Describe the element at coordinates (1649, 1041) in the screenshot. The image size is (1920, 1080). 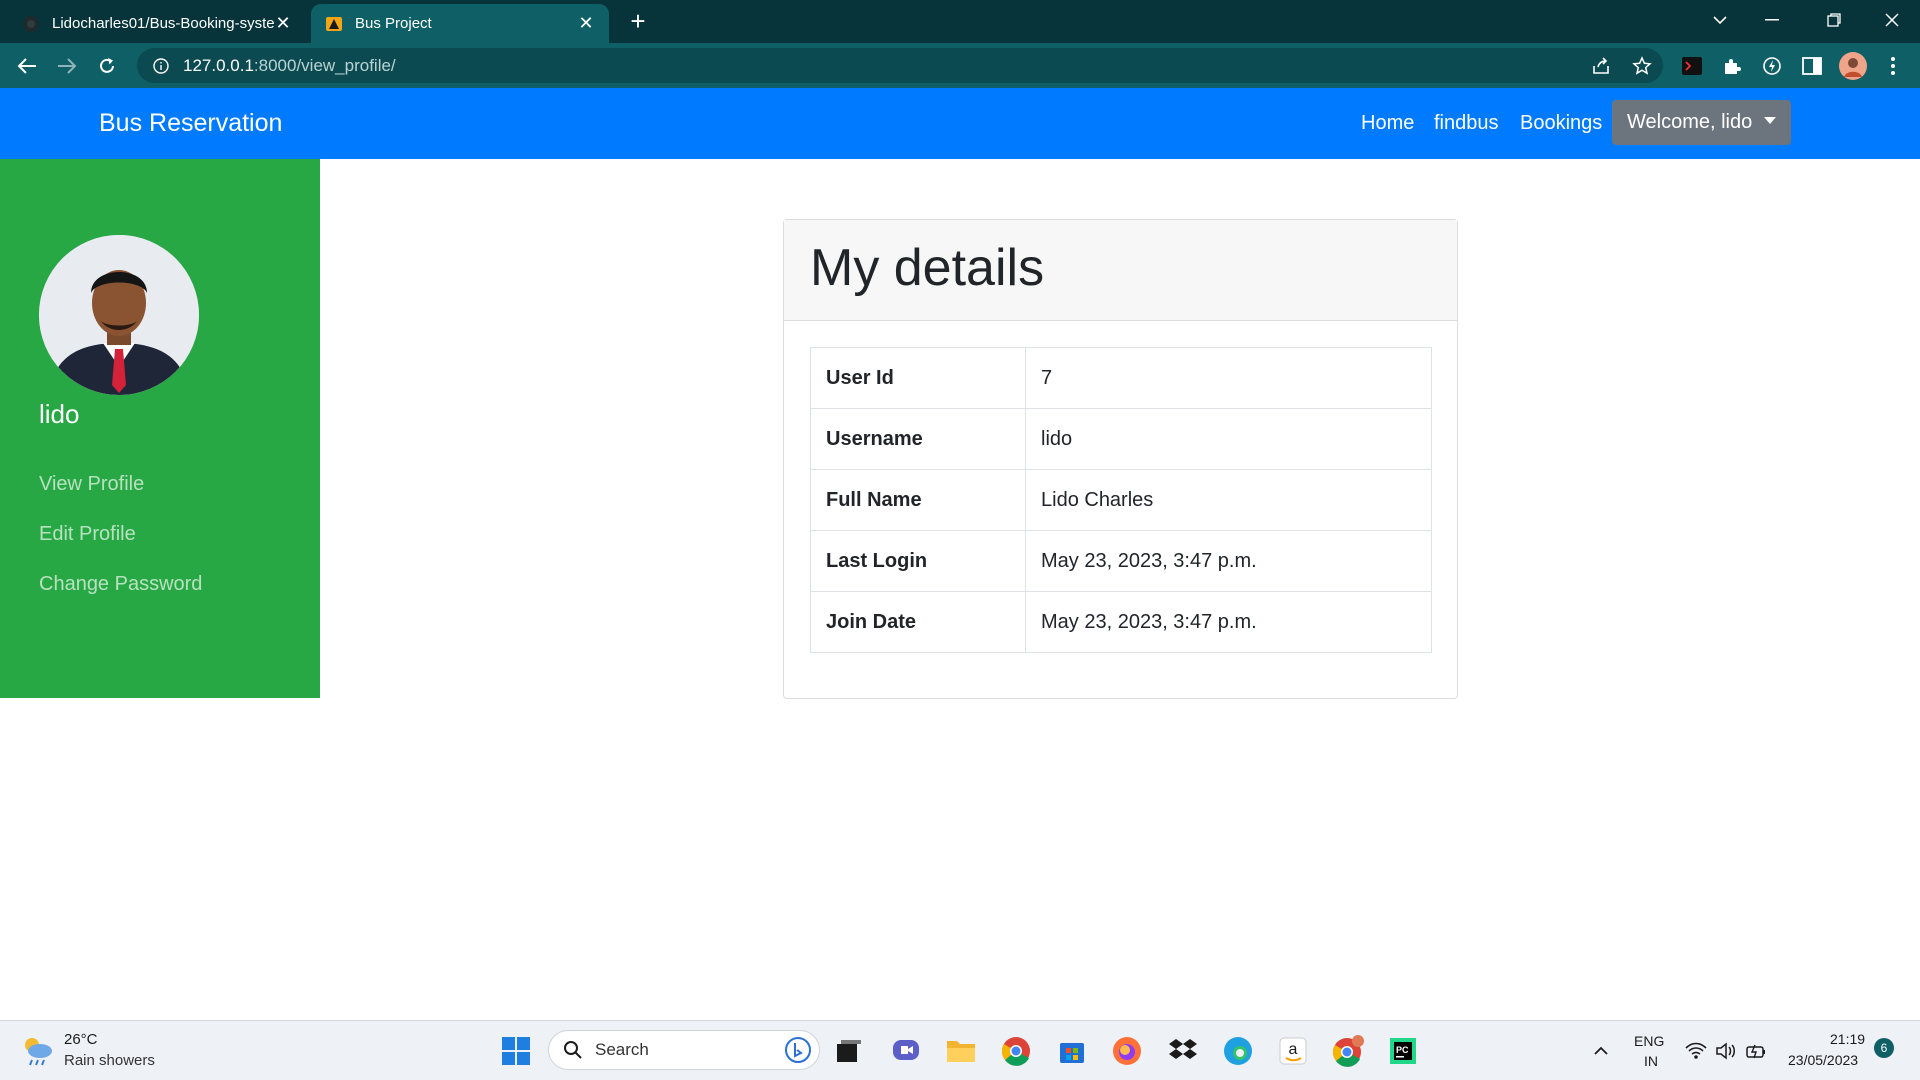
I see `language-code: ENG` at that location.